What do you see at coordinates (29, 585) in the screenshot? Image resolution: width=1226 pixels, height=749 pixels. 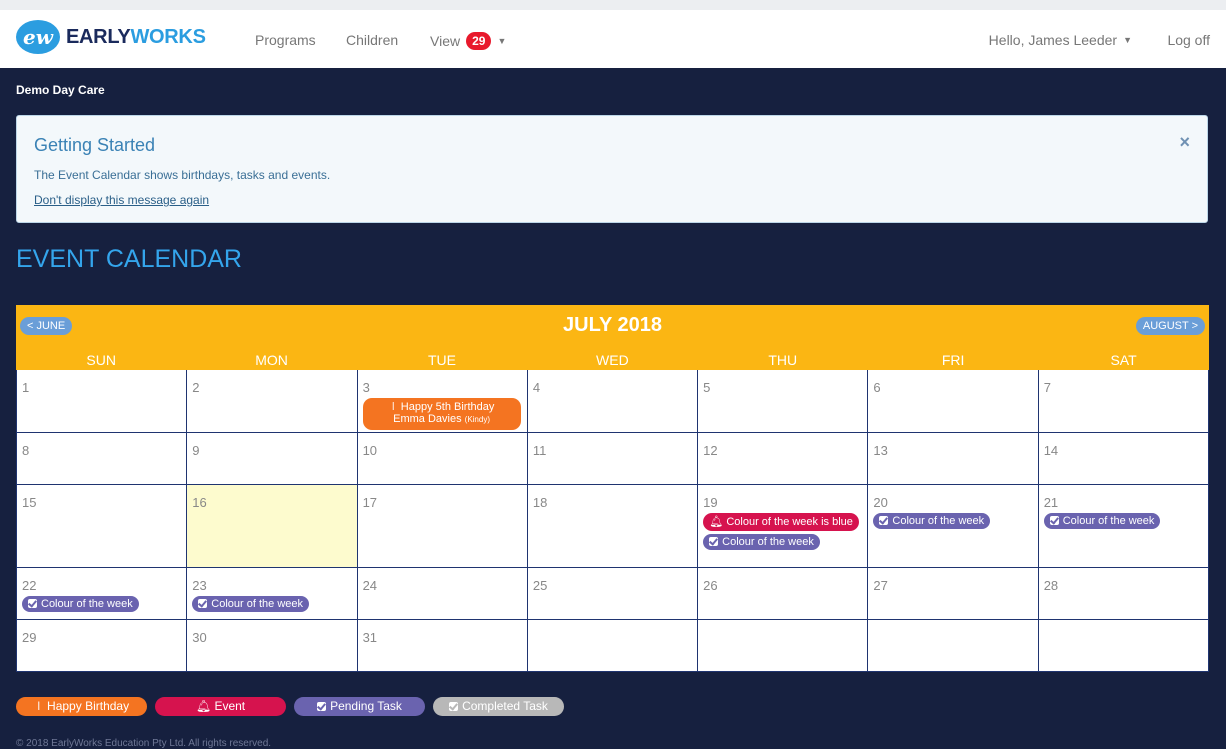 I see `day-number: 22` at bounding box center [29, 585].